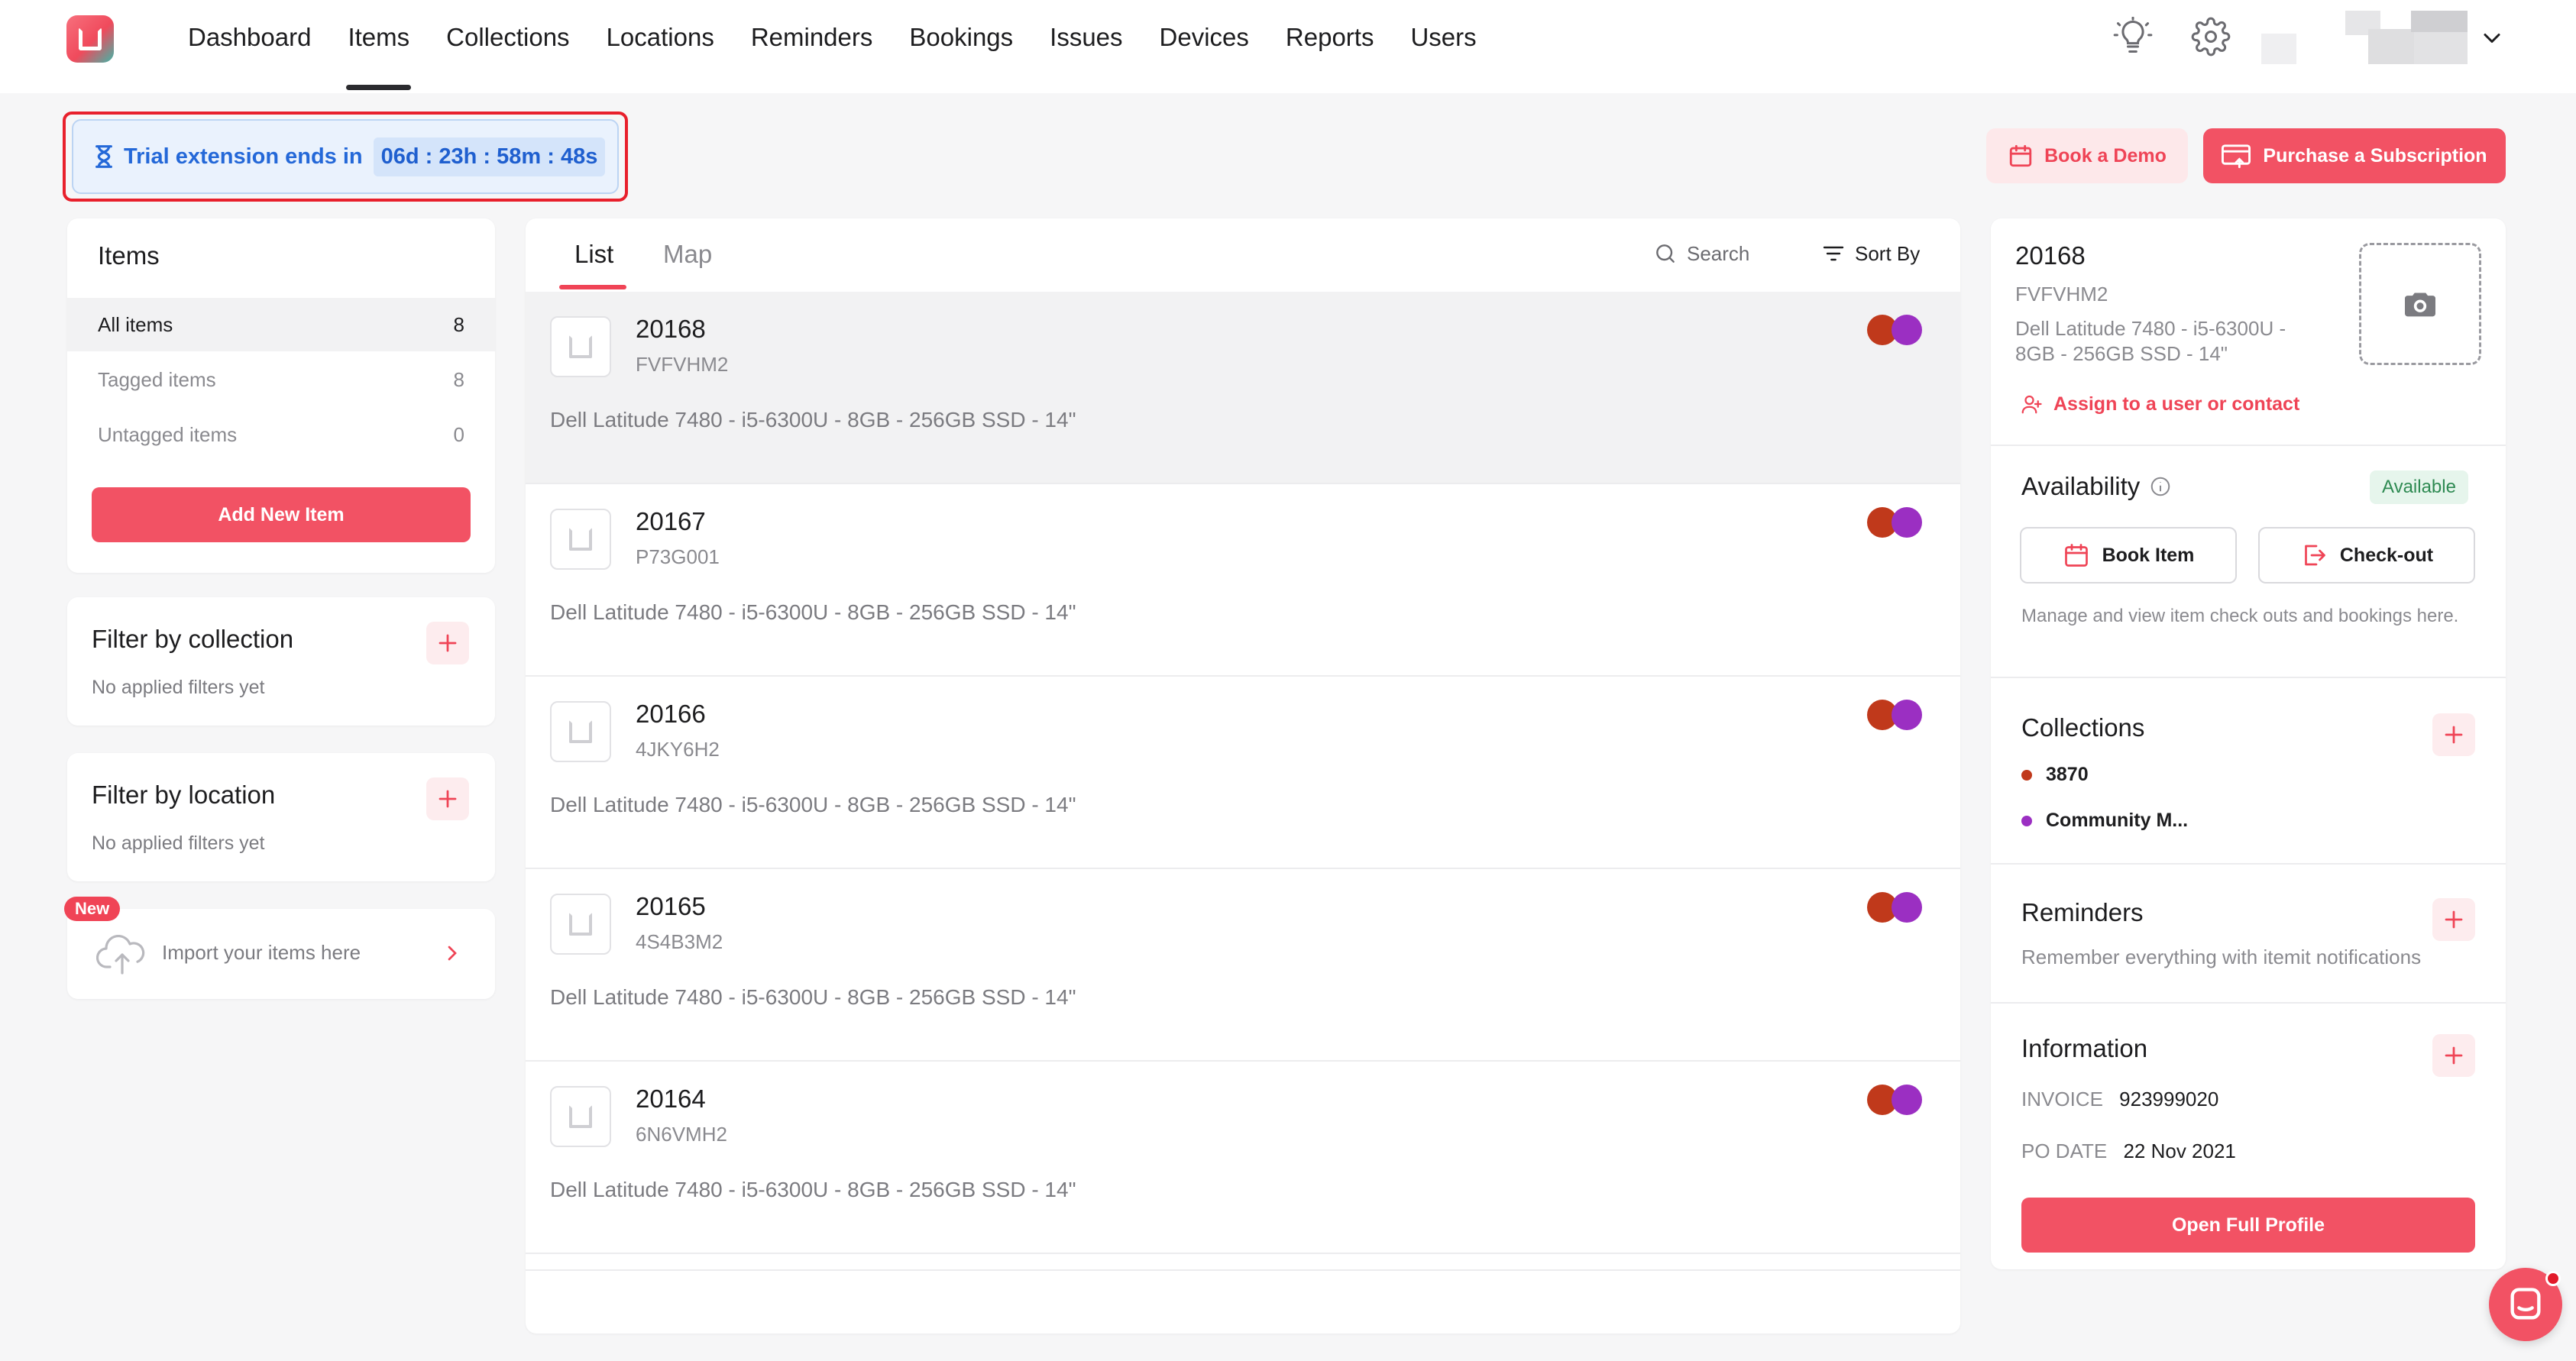 The height and width of the screenshot is (1361, 2576). What do you see at coordinates (2055, 775) in the screenshot?
I see `collection-tag: 3870` at bounding box center [2055, 775].